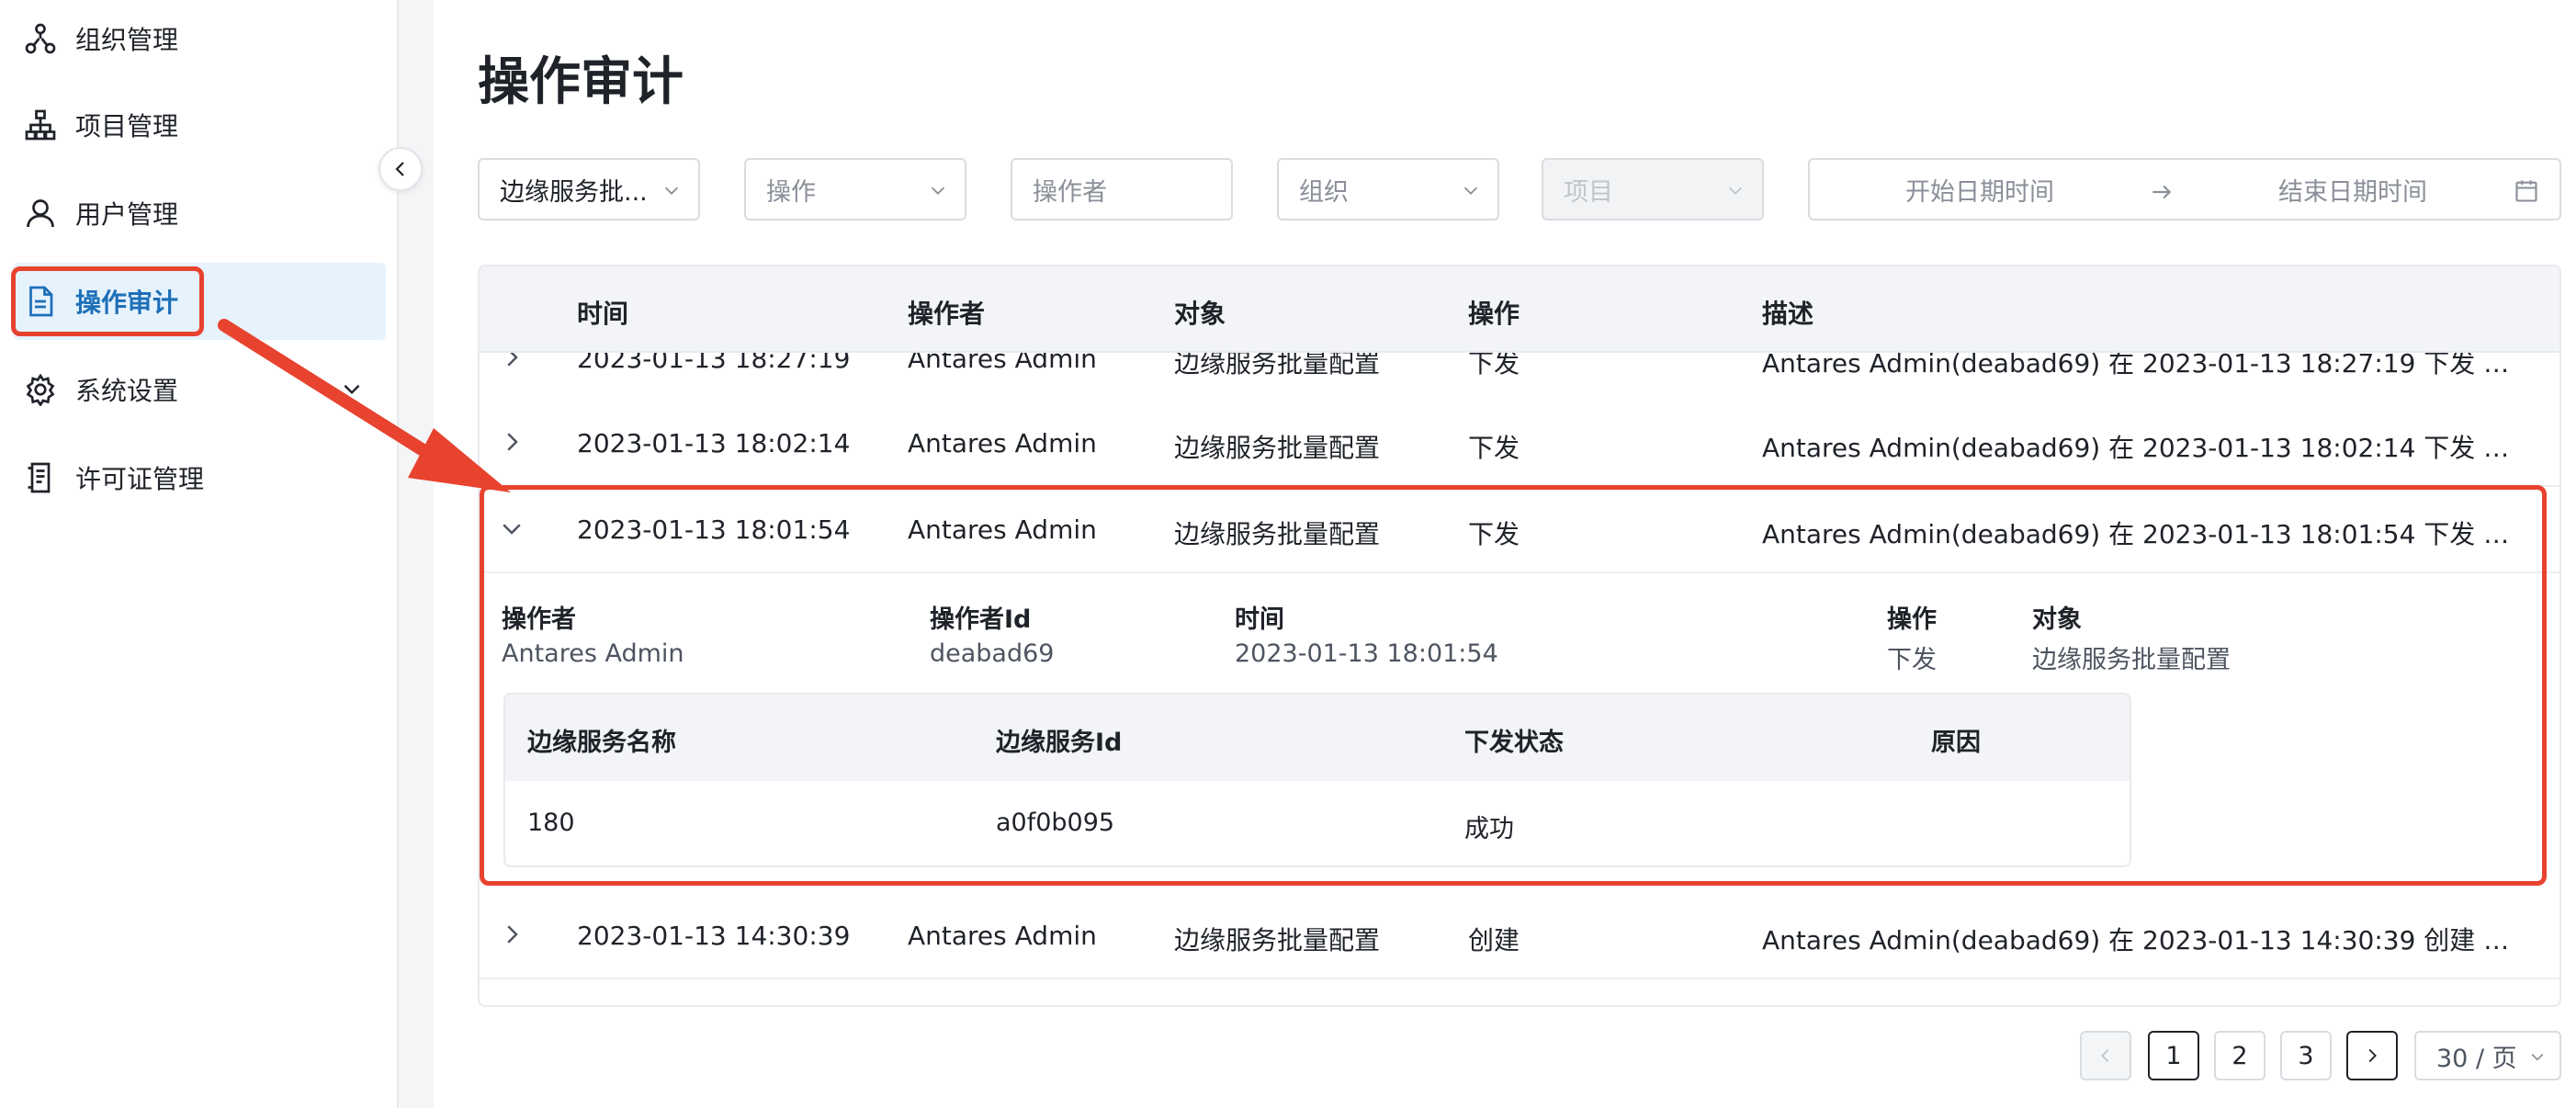 The width and height of the screenshot is (2576, 1108). I want to click on column-header-operator: 操作者, so click(947, 314).